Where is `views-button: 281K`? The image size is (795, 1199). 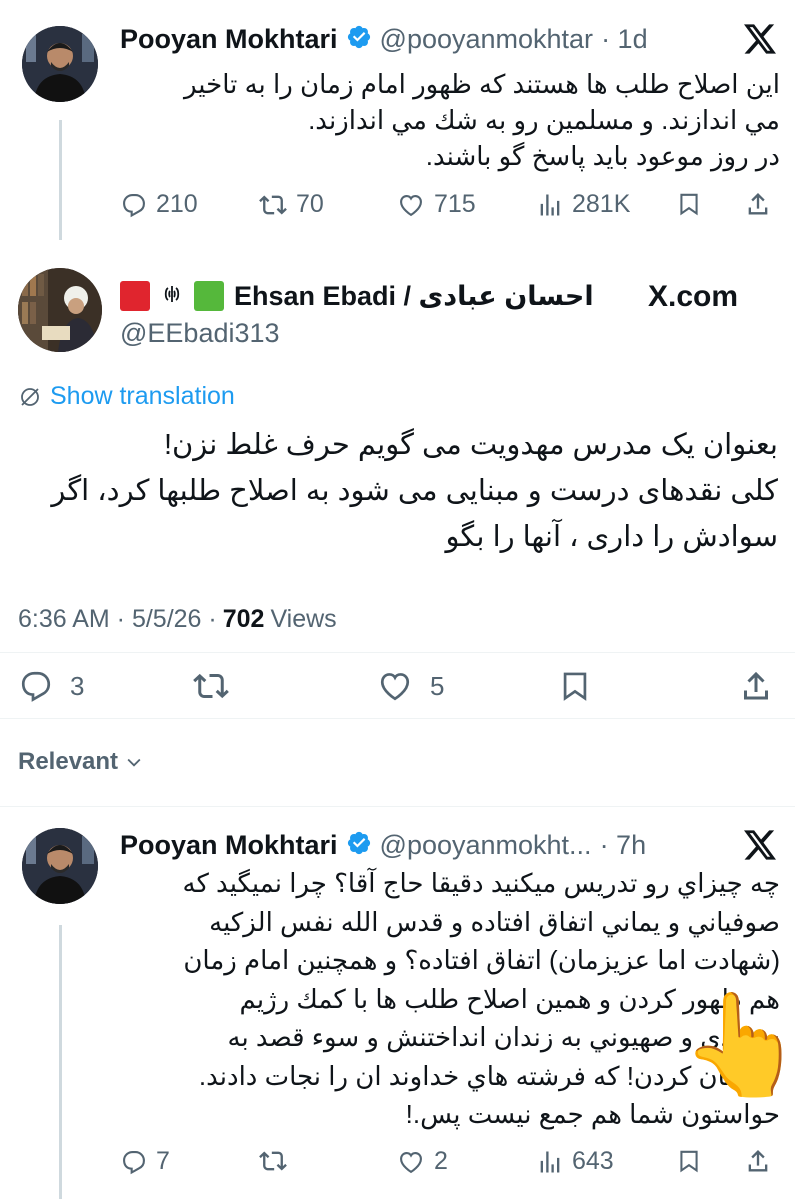 views-button: 281K is located at coordinates (583, 204).